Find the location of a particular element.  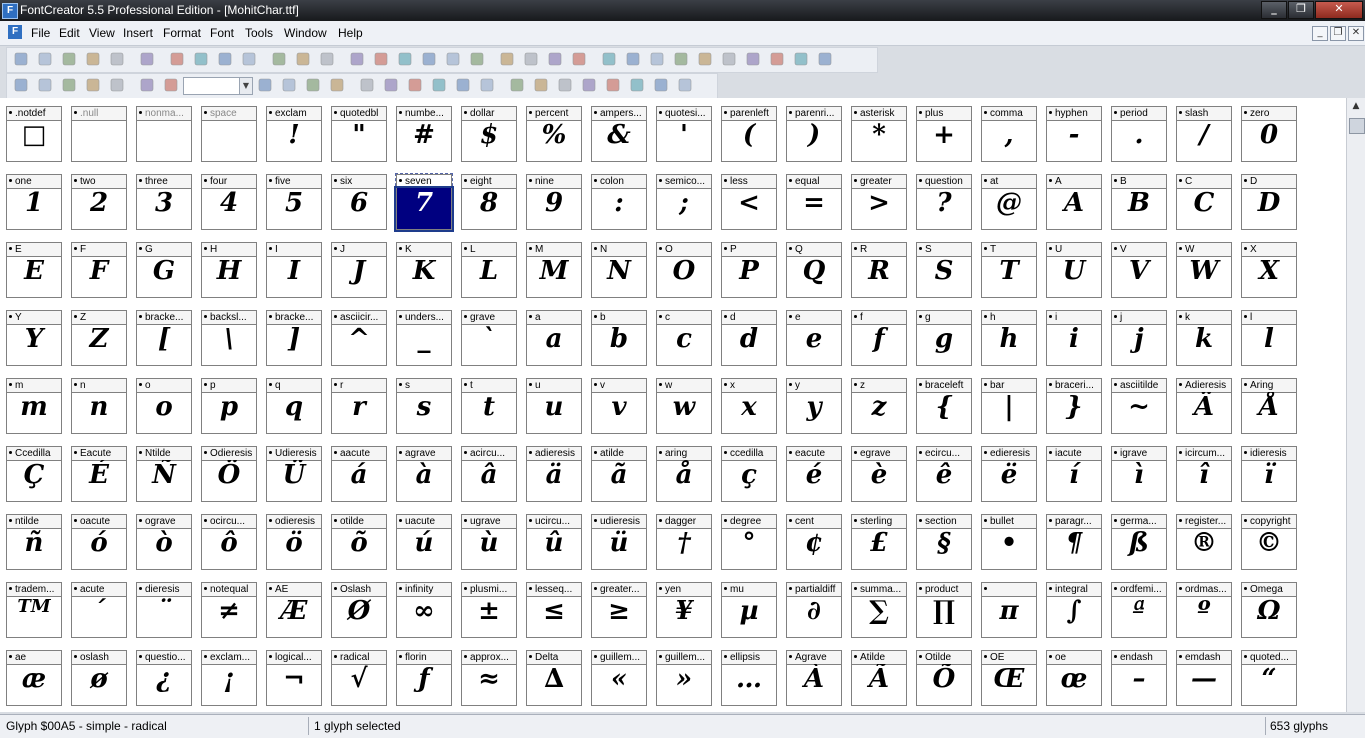

glyph-preview: § is located at coordinates (944, 549).